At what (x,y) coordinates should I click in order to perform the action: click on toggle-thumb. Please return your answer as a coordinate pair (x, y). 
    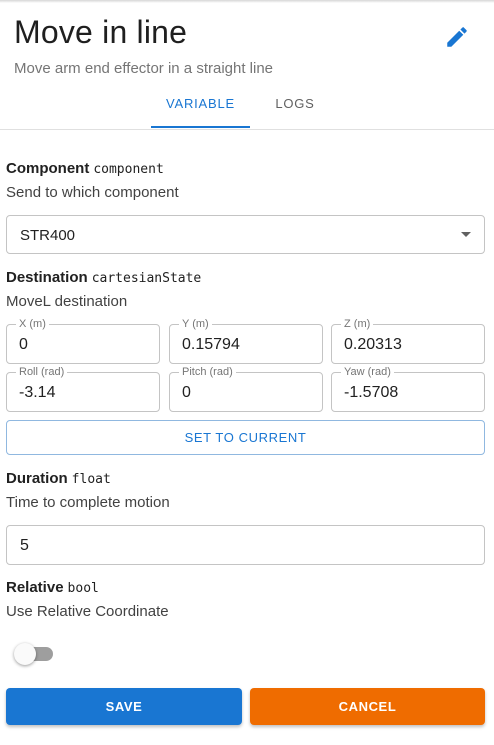
    Looking at the image, I should click on (25, 654).